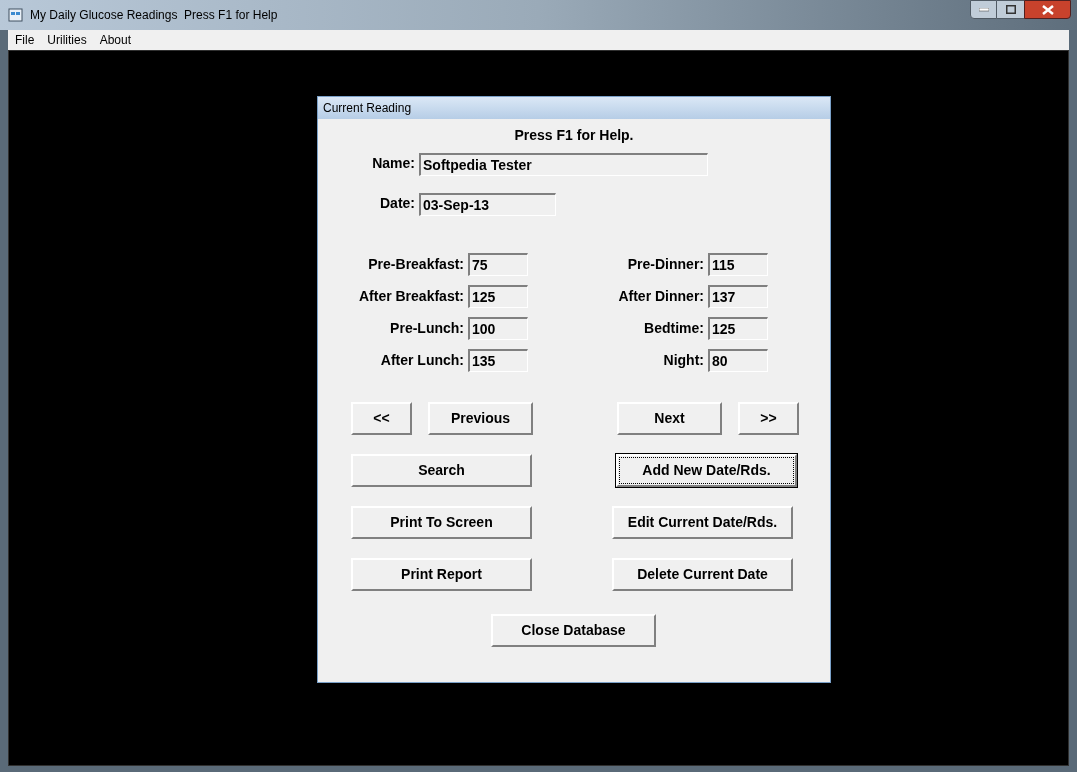 The image size is (1077, 772). Describe the element at coordinates (706, 470) in the screenshot. I see `dialog-button: Add New Date/Rds.` at that location.